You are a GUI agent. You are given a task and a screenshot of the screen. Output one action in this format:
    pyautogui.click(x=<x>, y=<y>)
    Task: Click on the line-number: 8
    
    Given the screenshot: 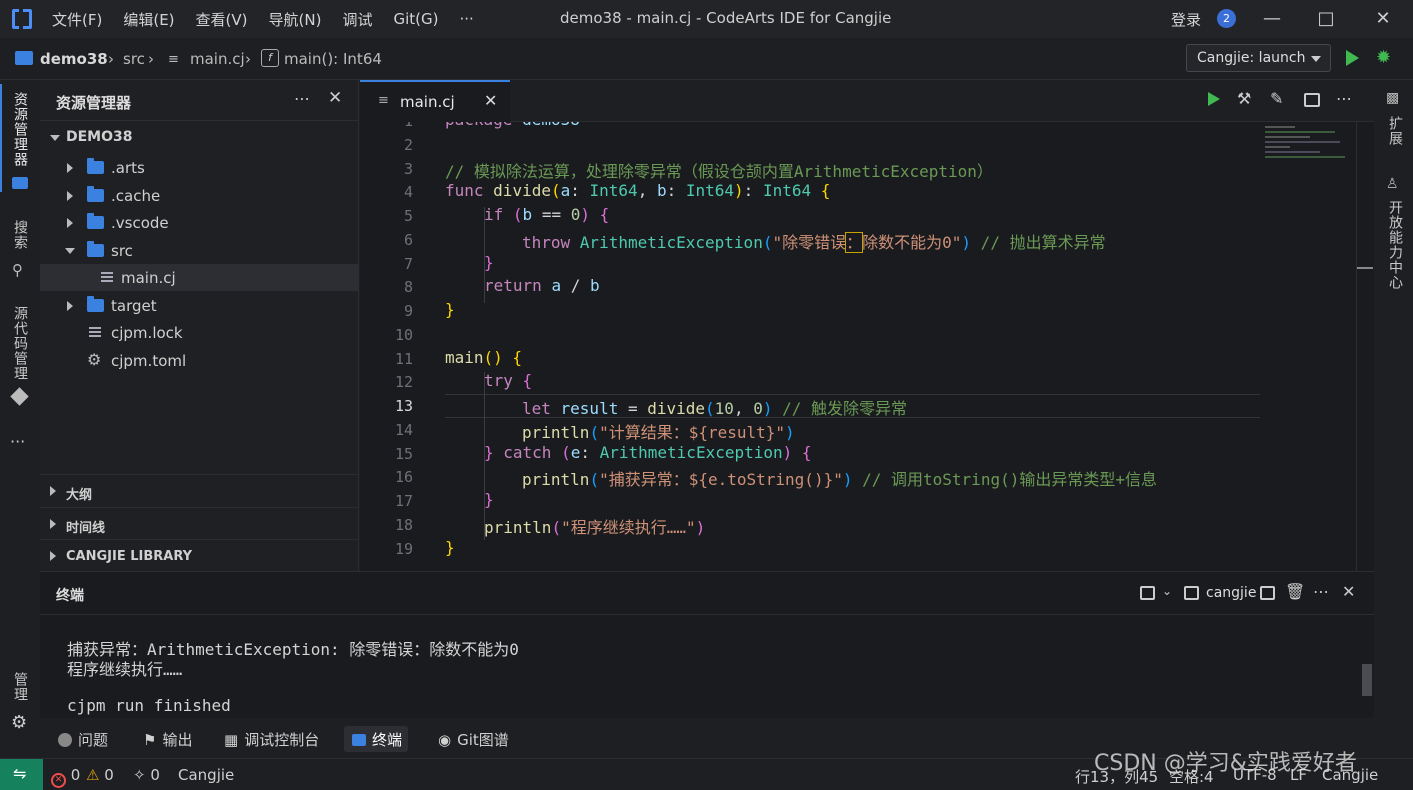 What is the action you would take?
    pyautogui.click(x=408, y=287)
    